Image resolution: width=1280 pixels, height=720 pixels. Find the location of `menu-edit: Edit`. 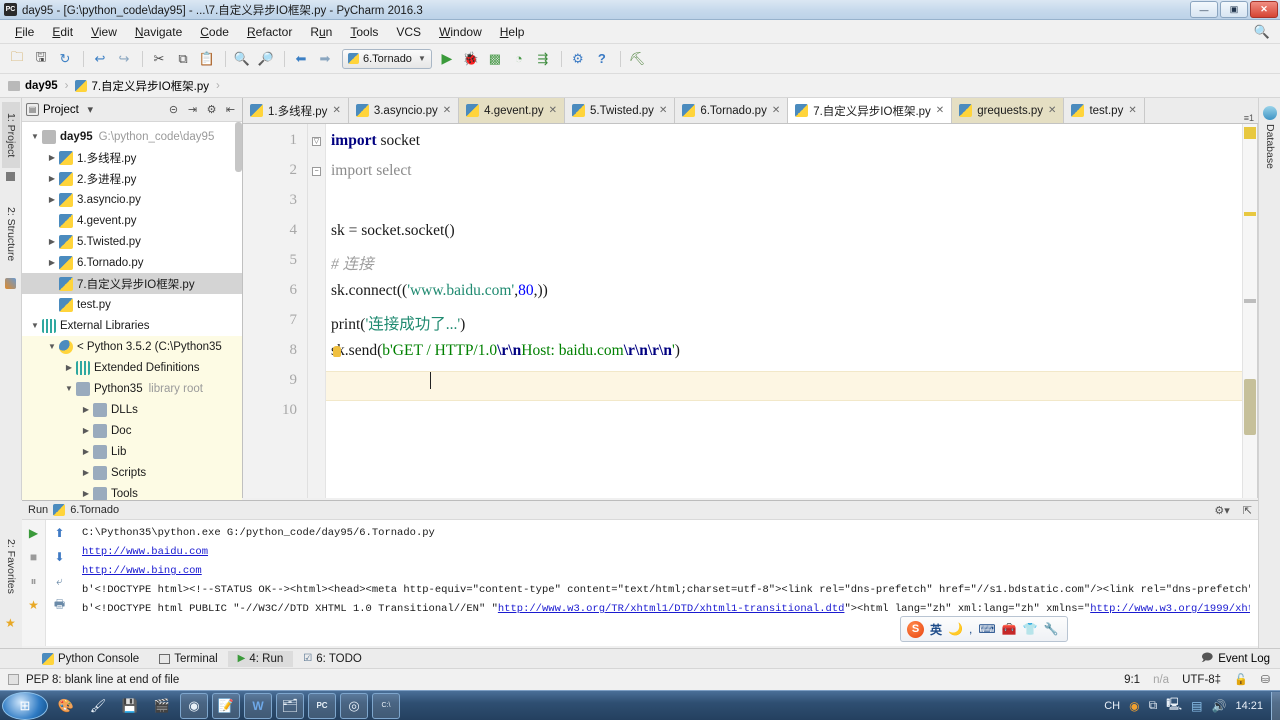

menu-edit: Edit is located at coordinates (62, 32).